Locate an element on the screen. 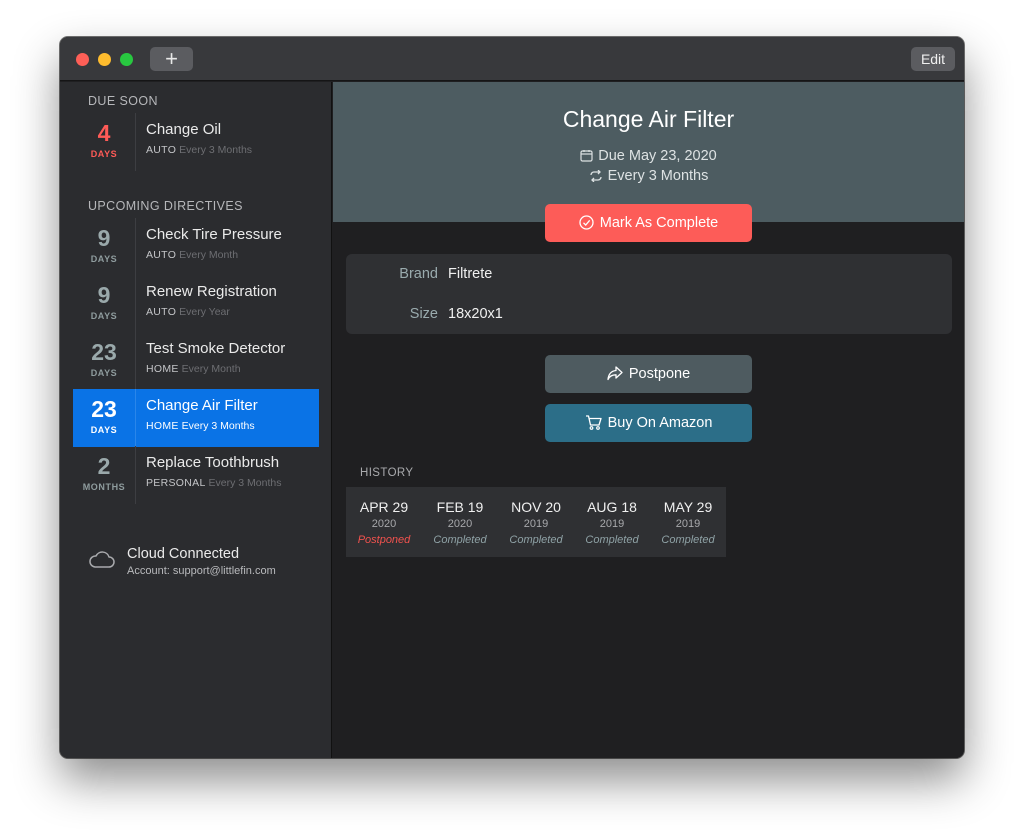 The image size is (1024, 837). mark-complete-label: Mark As Complete is located at coordinates (659, 223).